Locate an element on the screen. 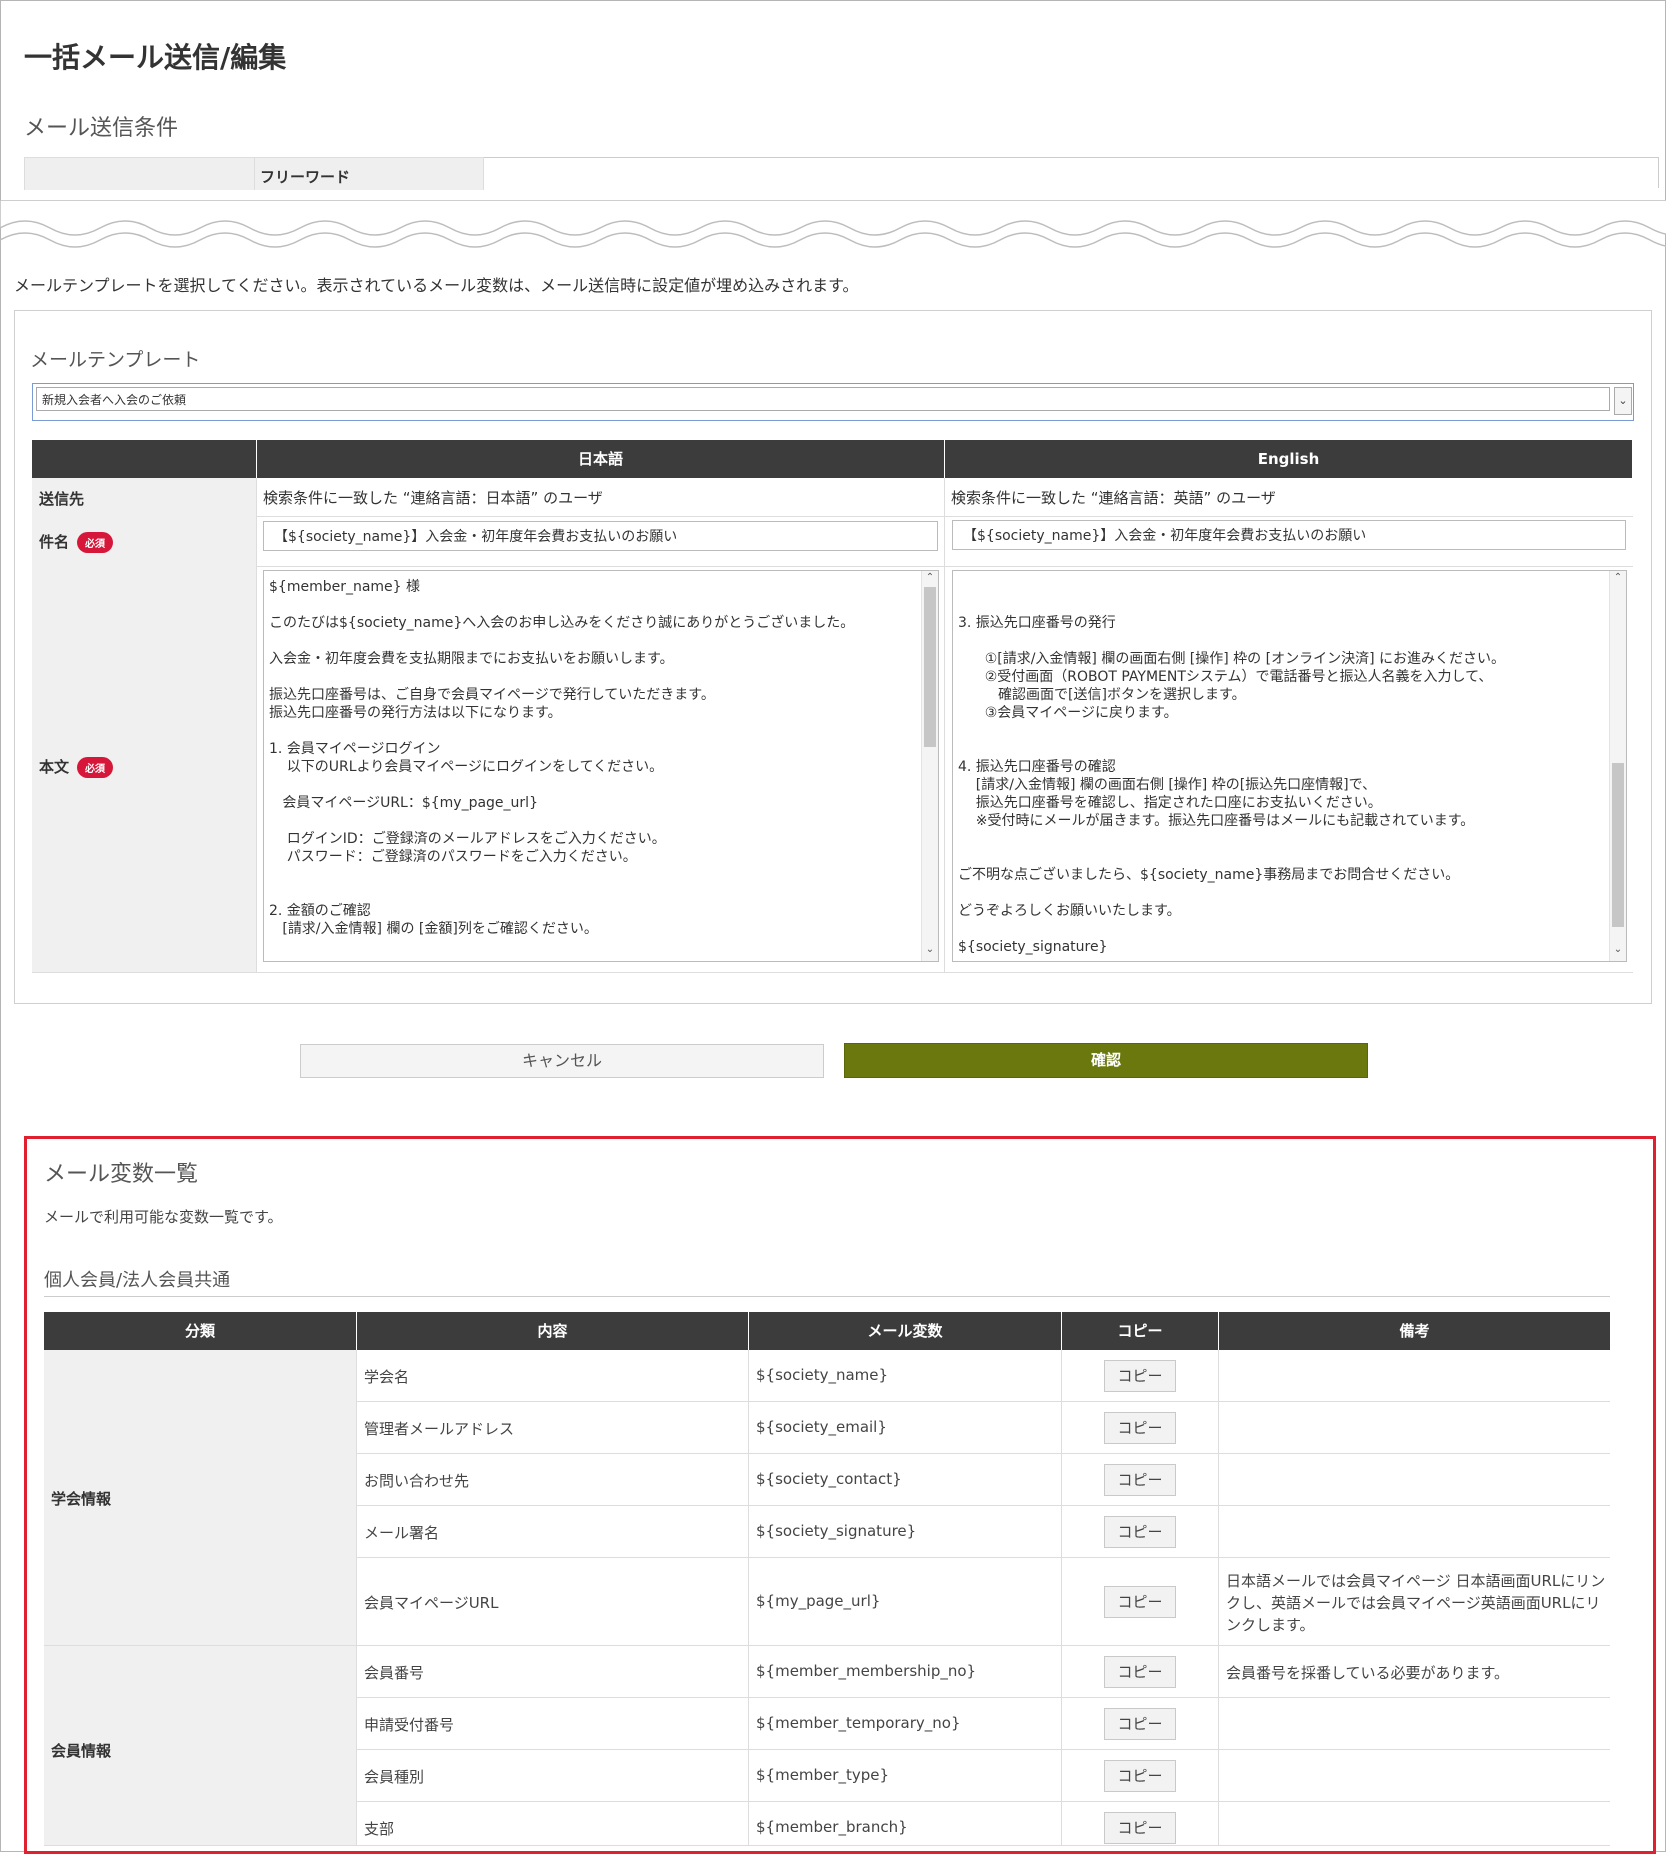 The height and width of the screenshot is (1854, 1666). var-content-cell: お問い合わせ先 is located at coordinates (552, 1480).